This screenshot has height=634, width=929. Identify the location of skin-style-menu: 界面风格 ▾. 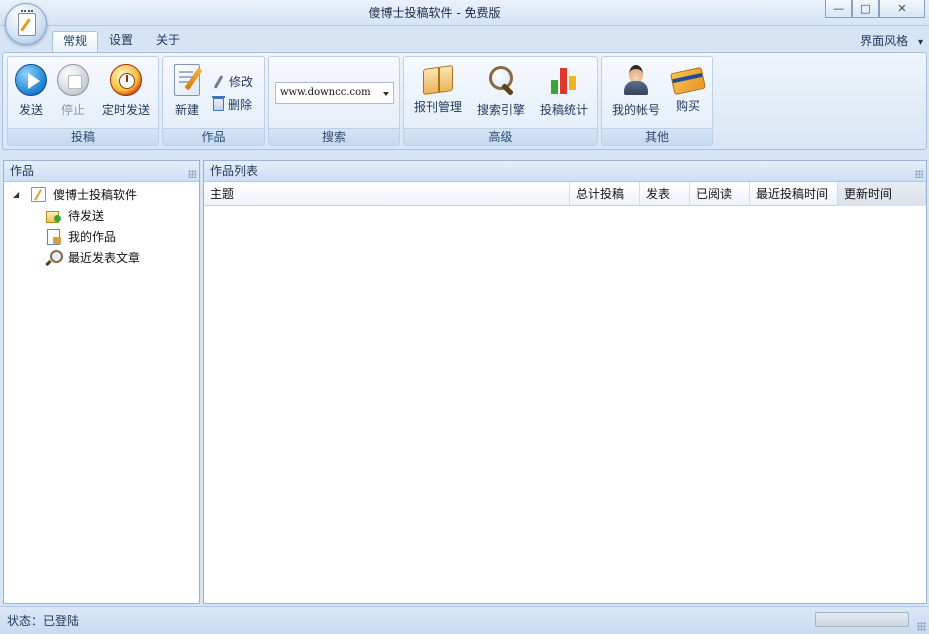
(891, 40).